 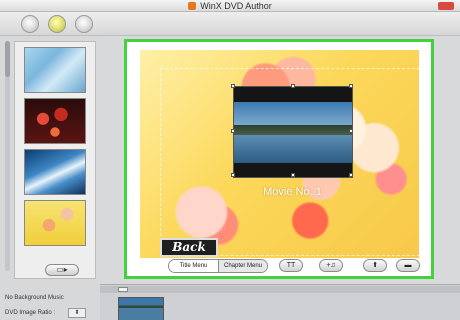 What do you see at coordinates (292, 192) in the screenshot?
I see `movie-title-text: Movie No. 1` at bounding box center [292, 192].